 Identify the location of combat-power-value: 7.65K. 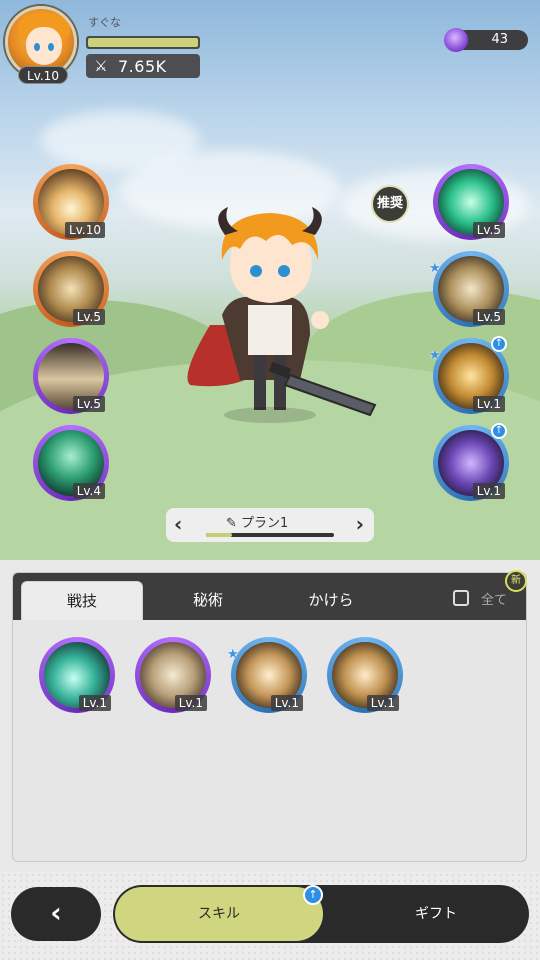
(142, 66).